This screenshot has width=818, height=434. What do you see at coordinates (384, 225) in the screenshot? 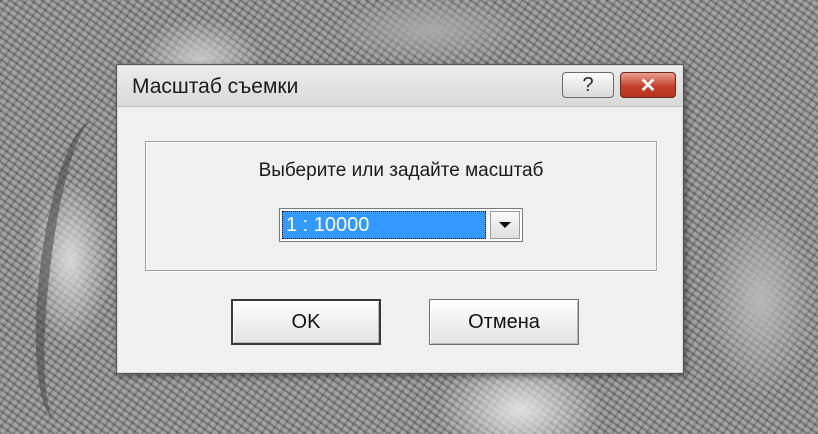
I see `scale-combobox-value: 1 : 10000` at bounding box center [384, 225].